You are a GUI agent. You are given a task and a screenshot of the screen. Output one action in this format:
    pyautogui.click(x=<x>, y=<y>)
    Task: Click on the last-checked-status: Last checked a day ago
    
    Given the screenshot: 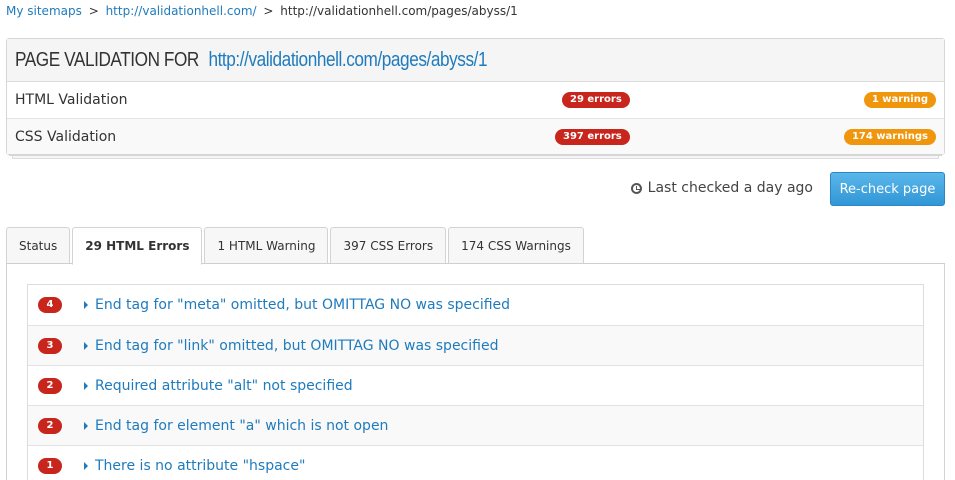 What is the action you would take?
    pyautogui.click(x=721, y=188)
    